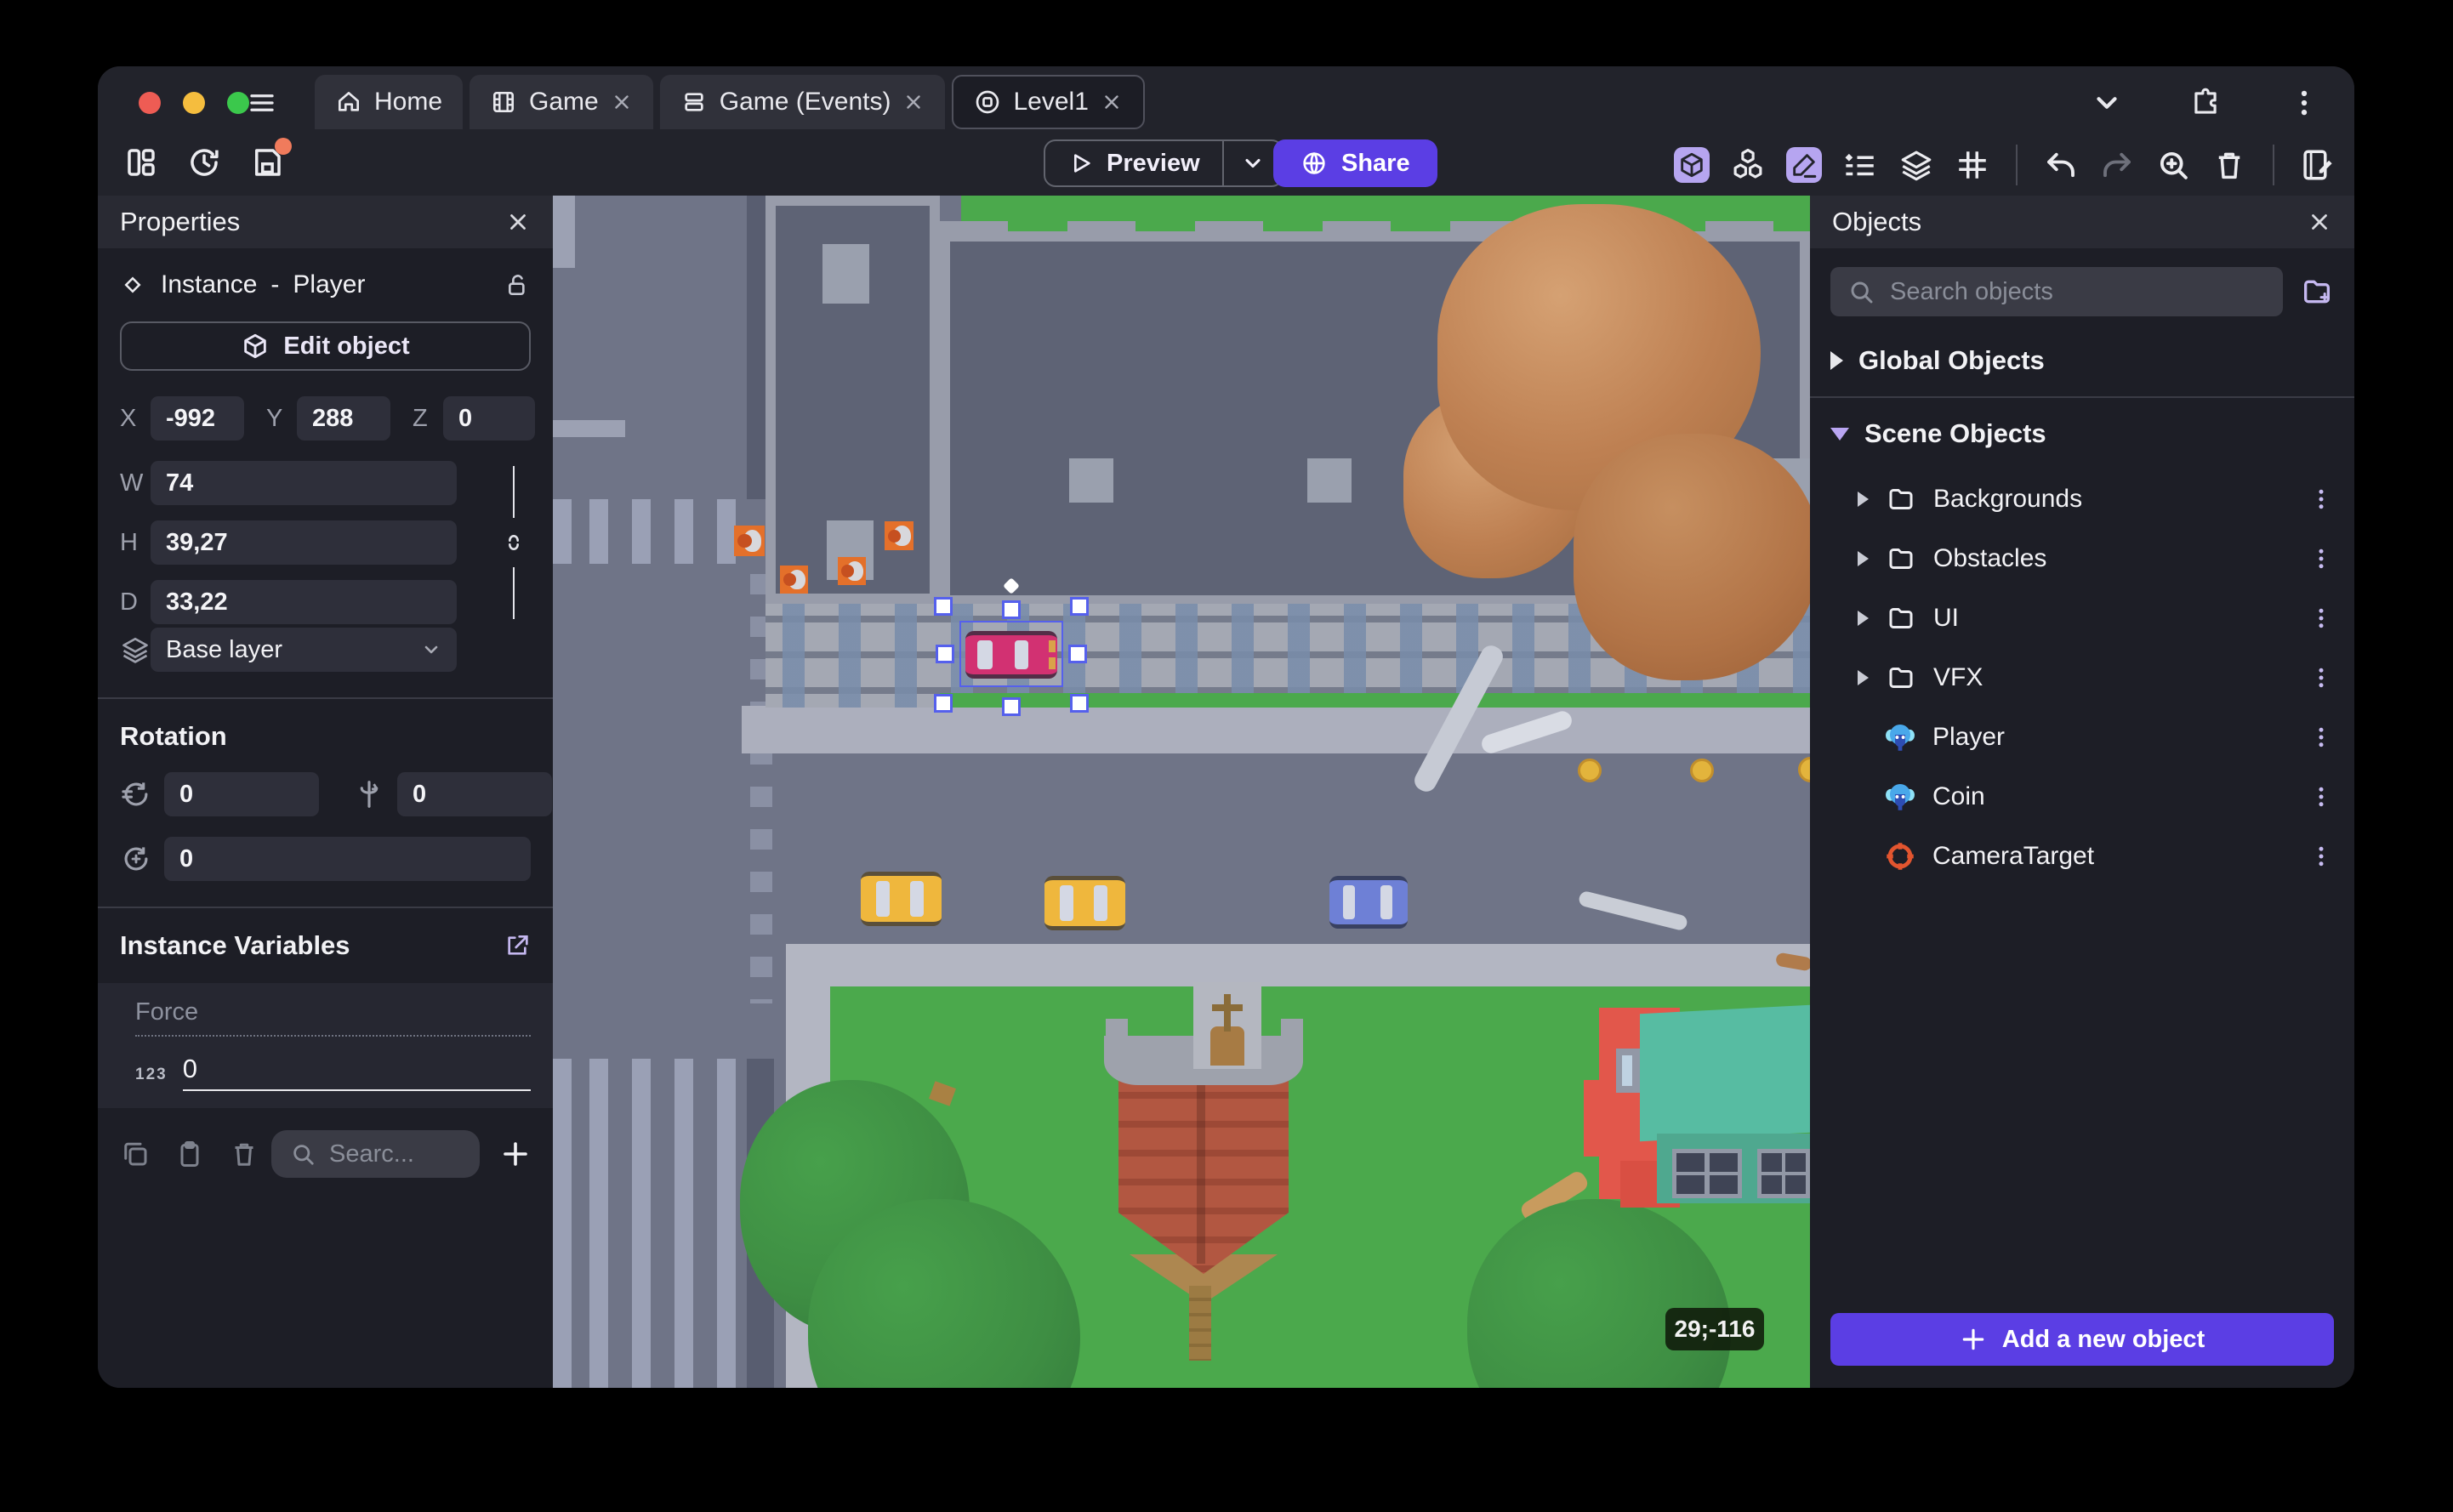 The width and height of the screenshot is (2453, 1512). Describe the element at coordinates (325, 346) in the screenshot. I see `edit-object-button: Edit object` at that location.